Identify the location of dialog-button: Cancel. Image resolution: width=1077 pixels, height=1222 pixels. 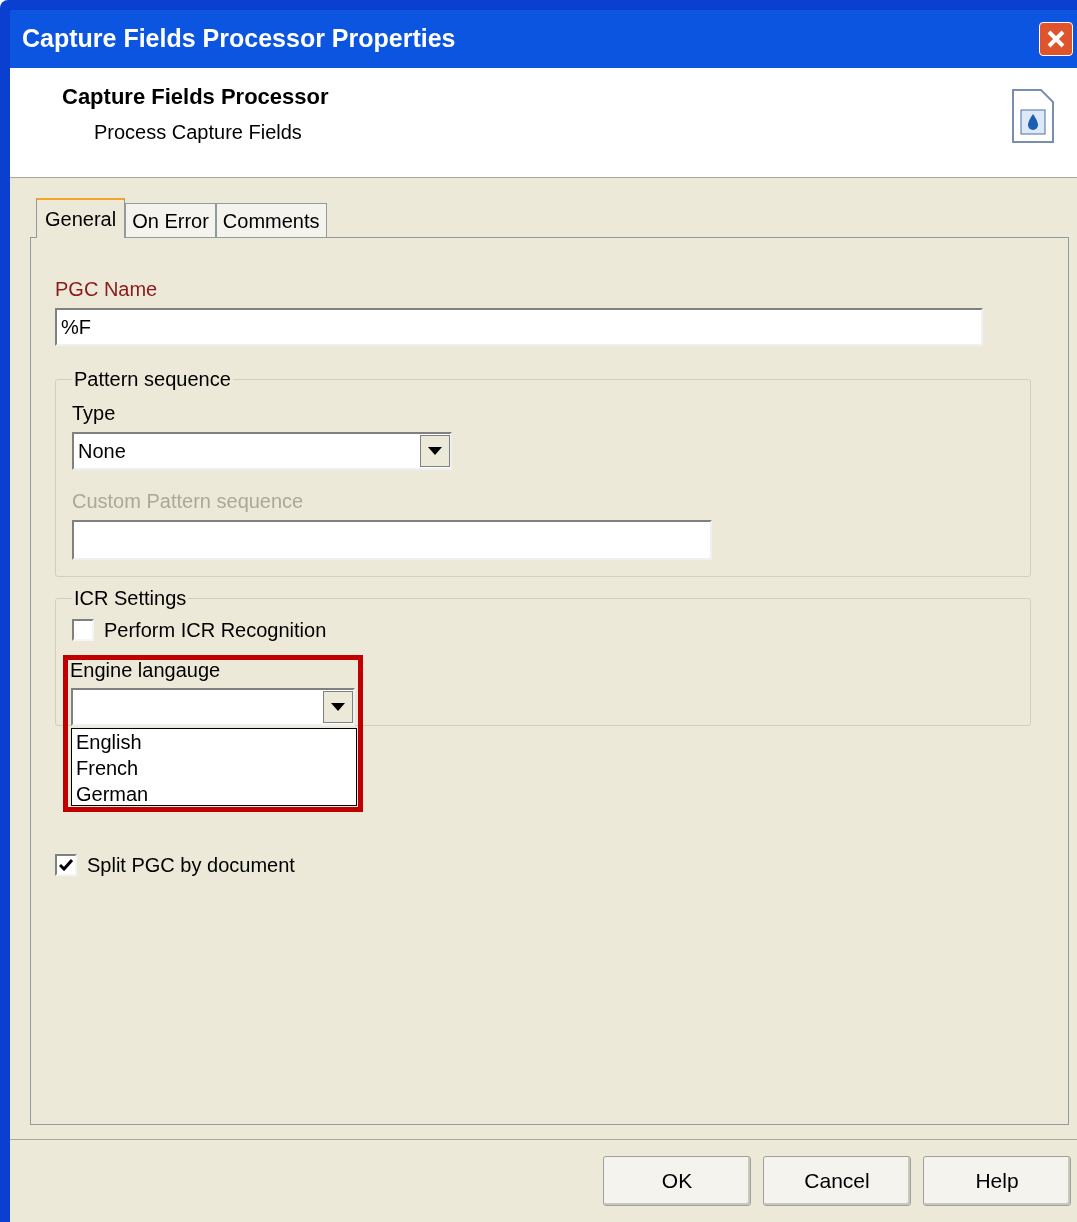
(837, 1181).